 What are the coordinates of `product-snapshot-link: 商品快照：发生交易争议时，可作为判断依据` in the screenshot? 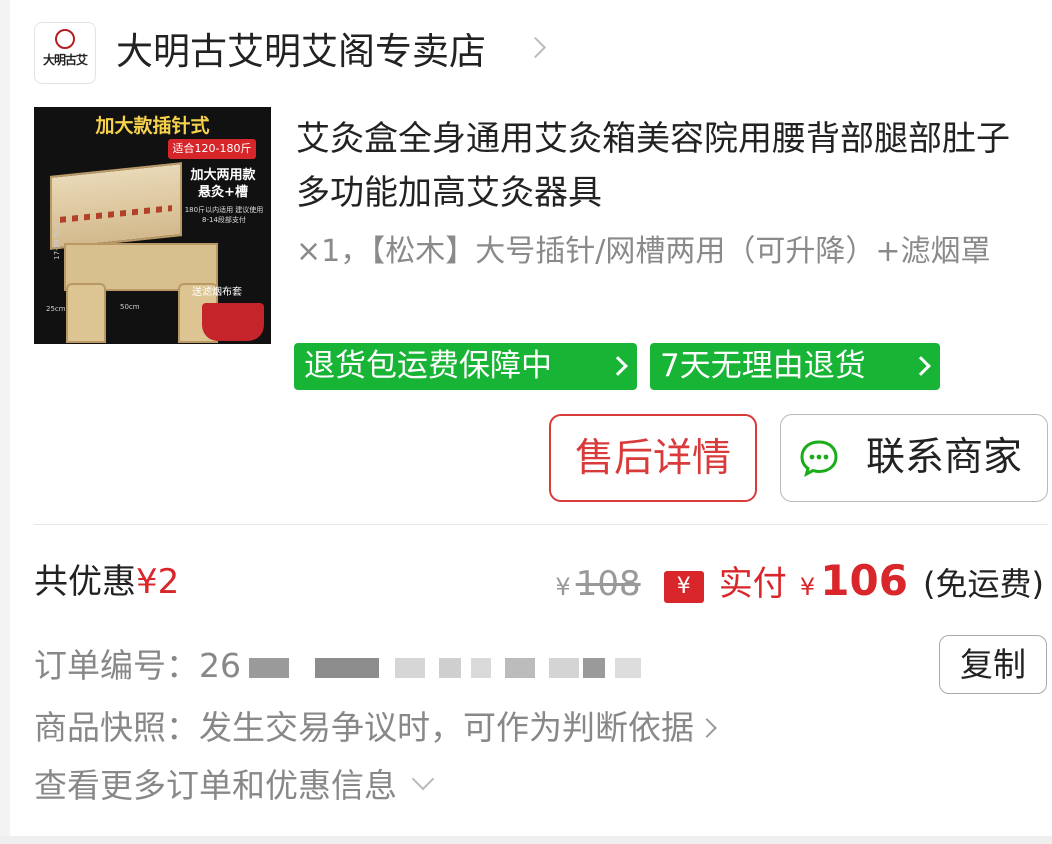 It's located at (375, 728).